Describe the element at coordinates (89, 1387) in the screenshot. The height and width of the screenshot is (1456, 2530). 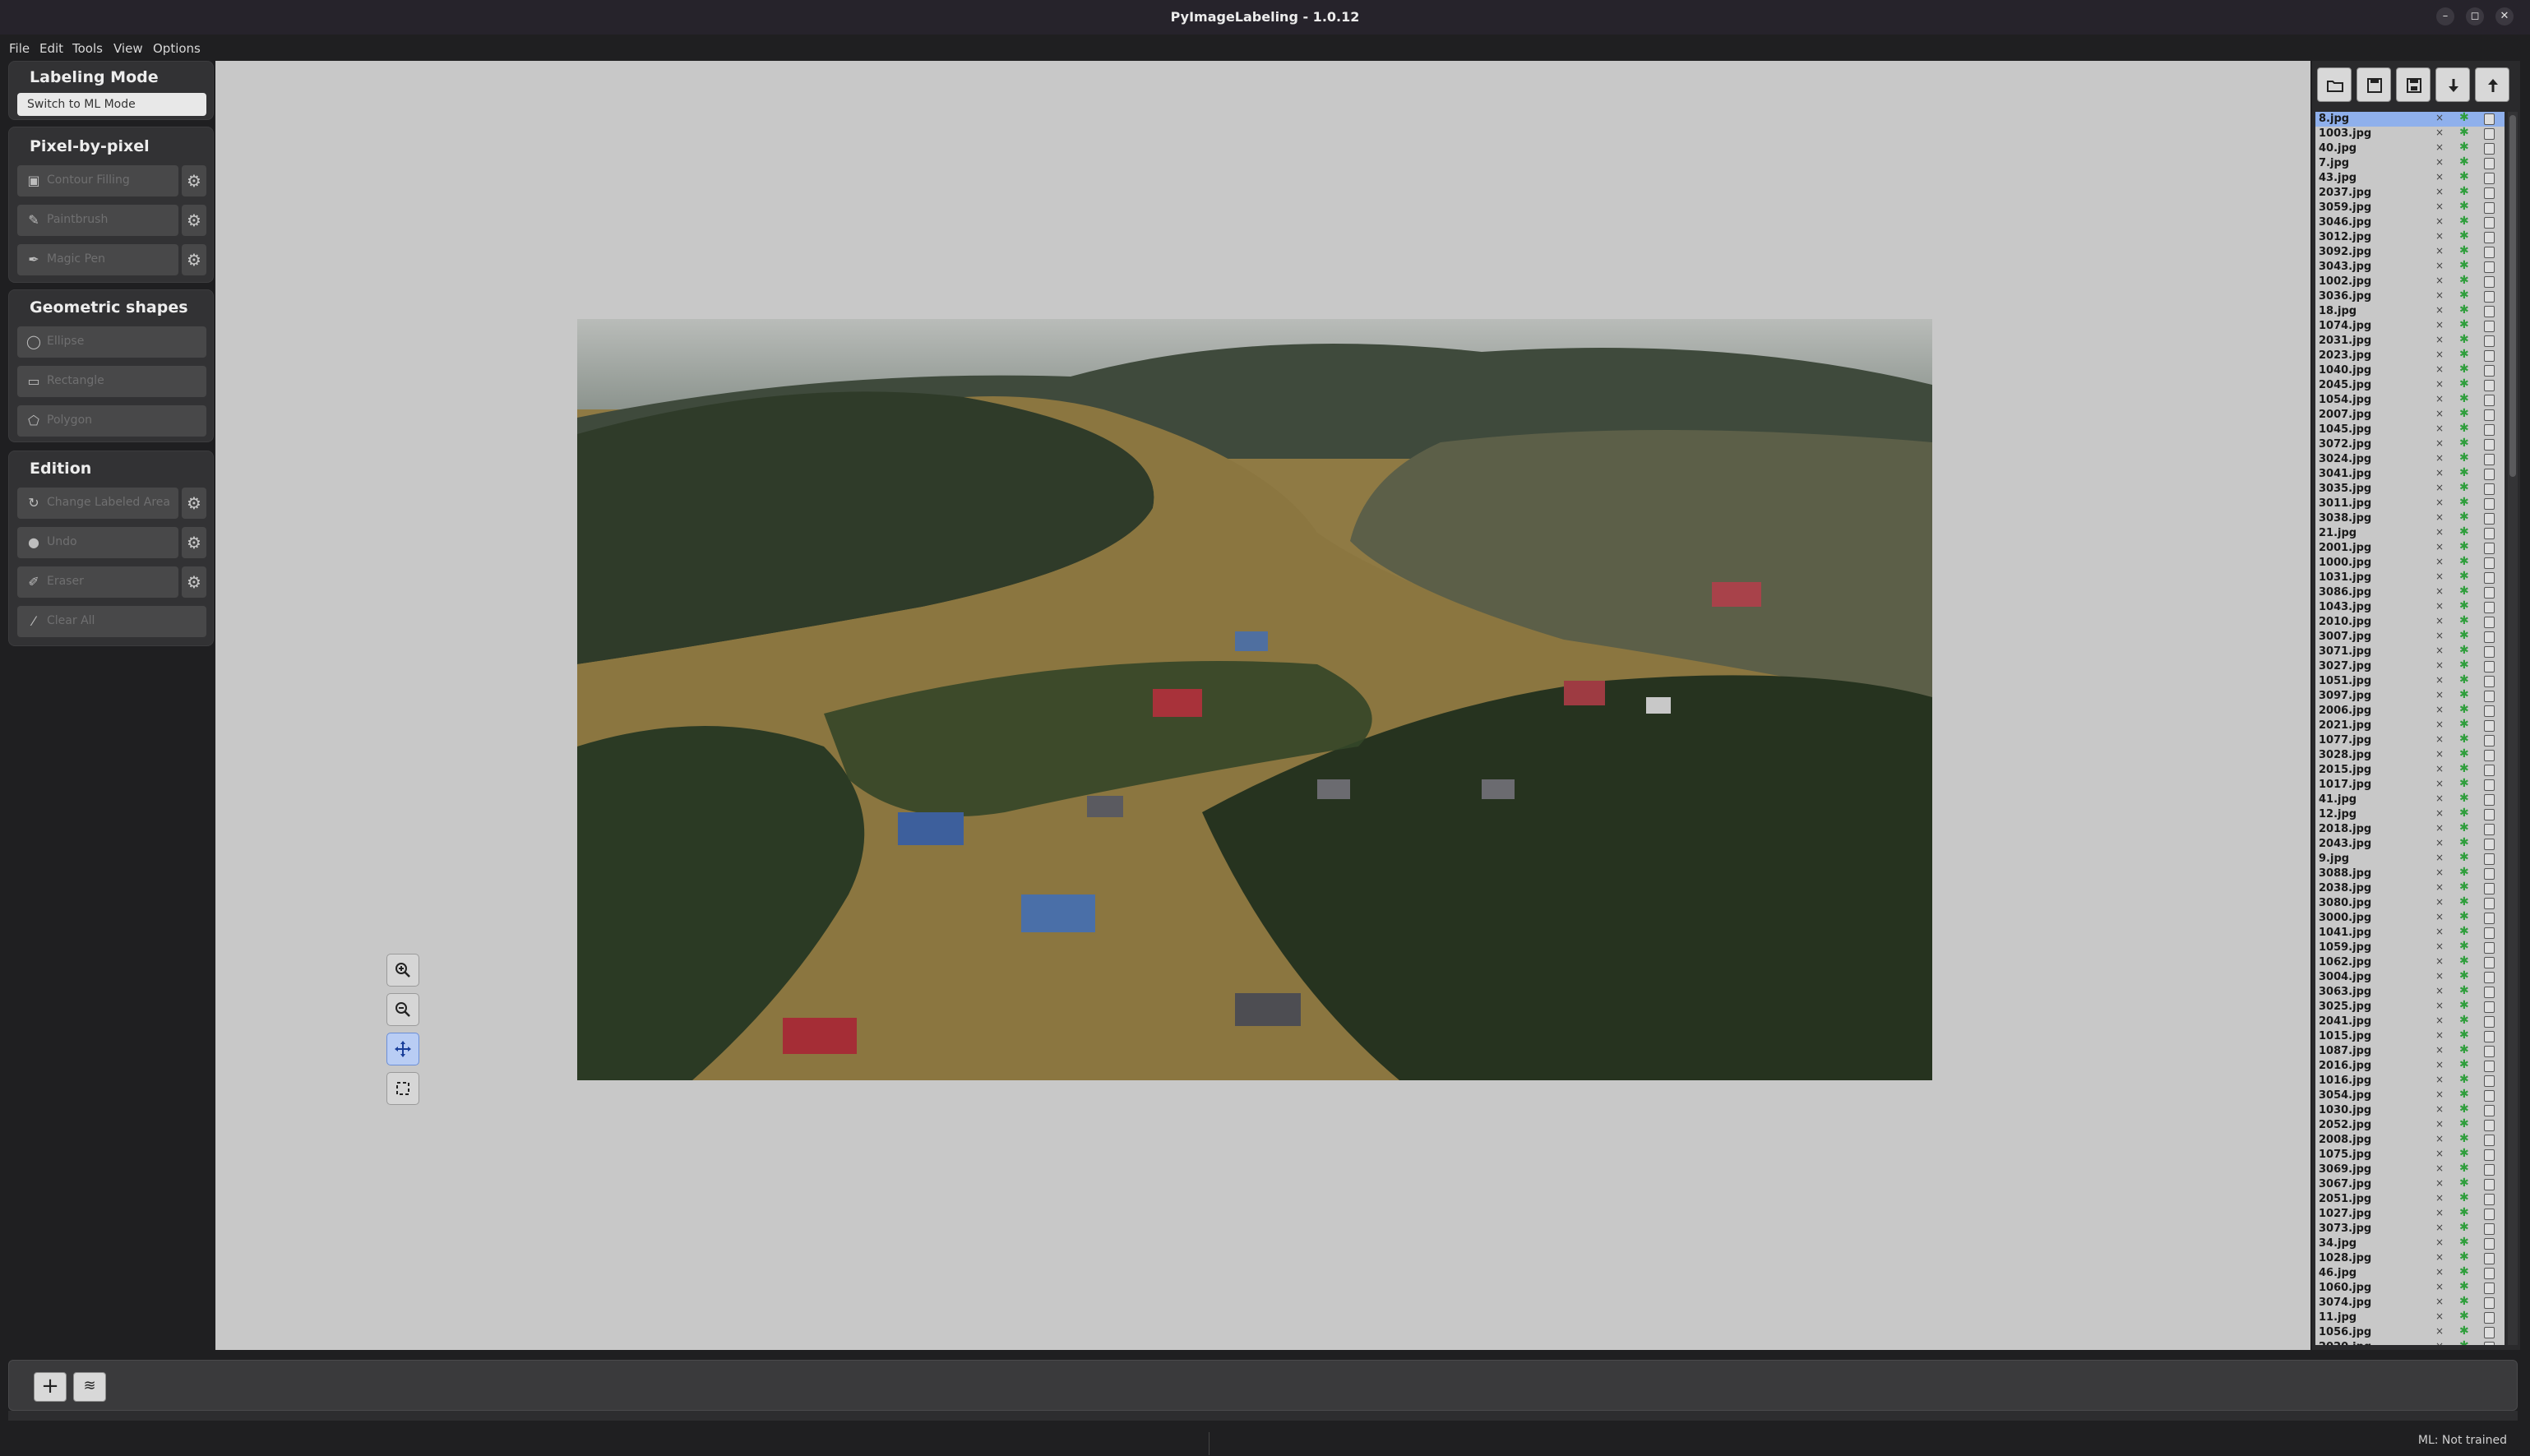
I see `layers-button: ≋` at that location.